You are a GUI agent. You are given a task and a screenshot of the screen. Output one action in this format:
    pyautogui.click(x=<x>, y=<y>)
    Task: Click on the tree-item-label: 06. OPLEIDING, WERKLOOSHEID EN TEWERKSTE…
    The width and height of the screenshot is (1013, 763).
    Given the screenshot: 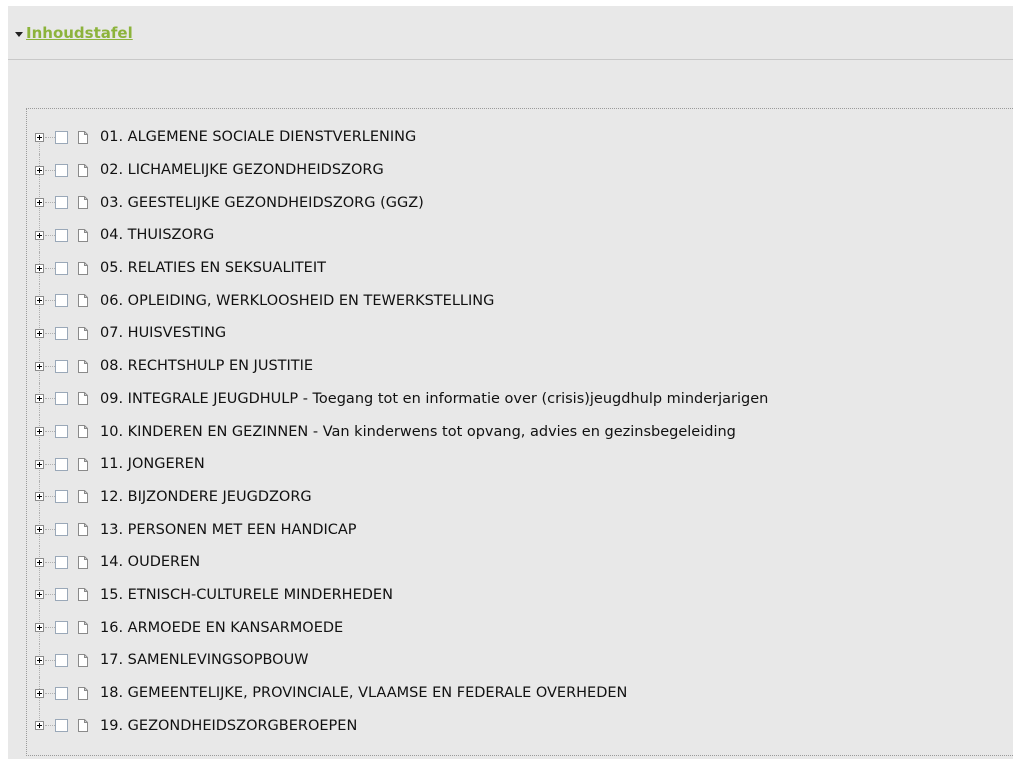 What is the action you would take?
    pyautogui.click(x=297, y=301)
    